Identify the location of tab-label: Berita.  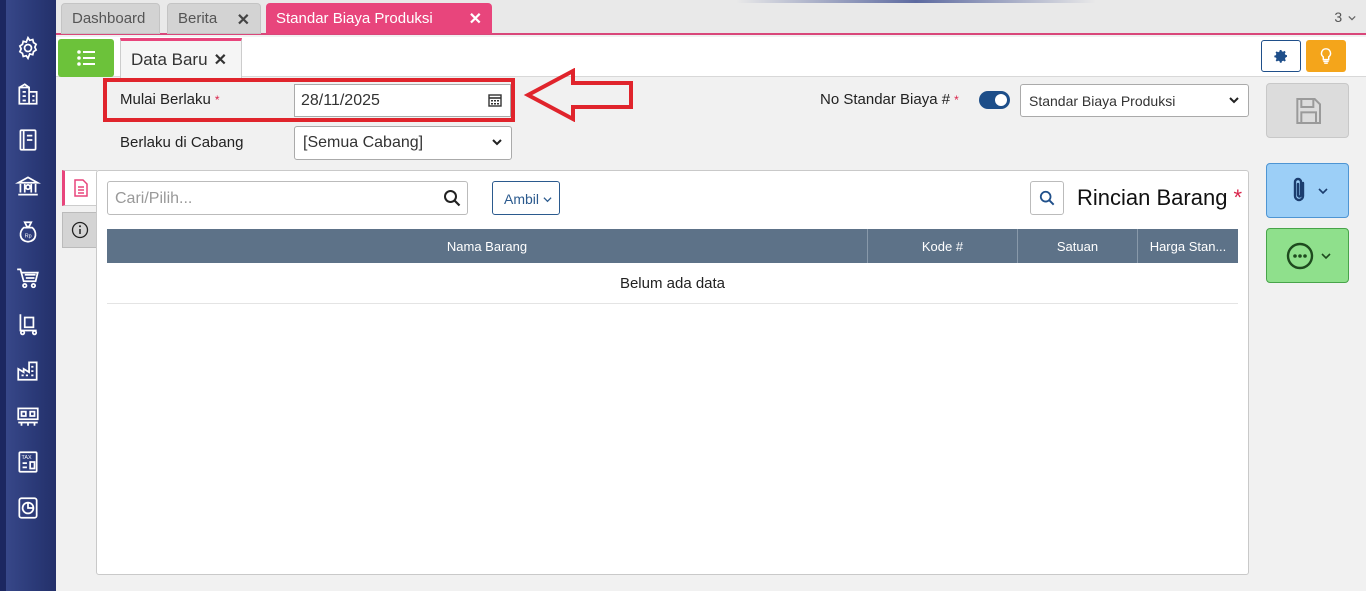
(198, 18).